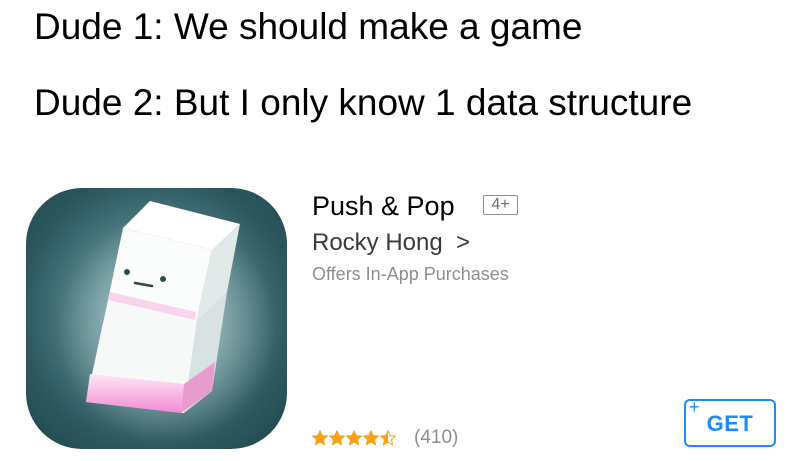 The height and width of the screenshot is (461, 800). I want to click on star-rating, so click(354, 438).